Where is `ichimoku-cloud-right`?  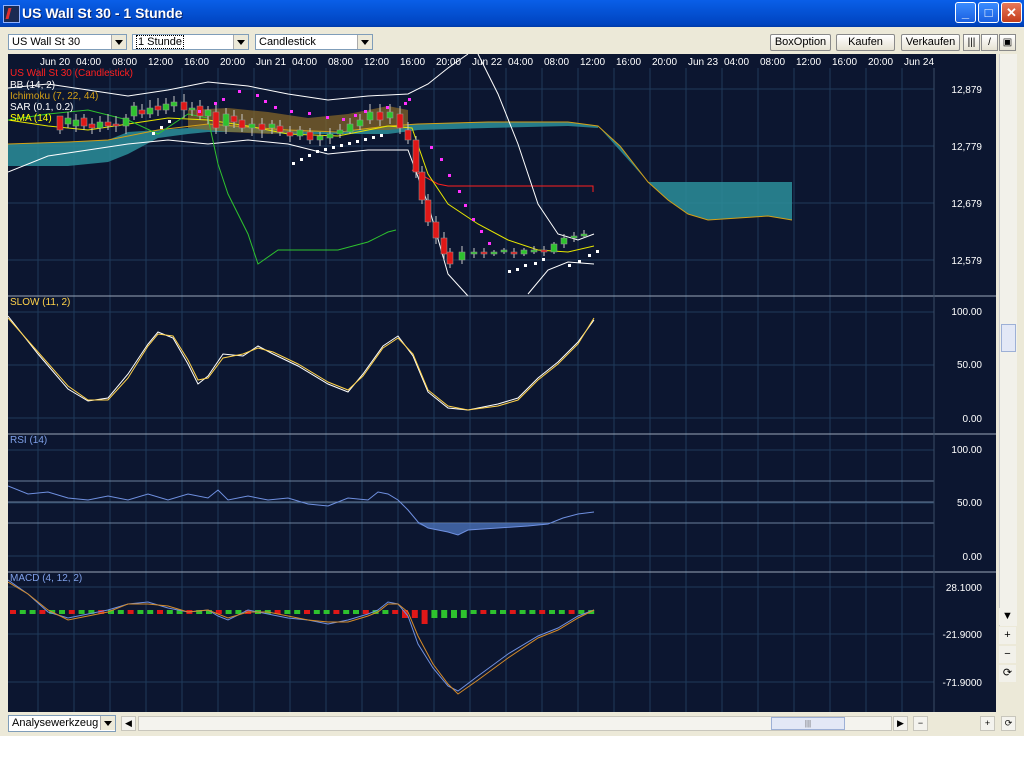 ichimoku-cloud-right is located at coordinates (695, 173).